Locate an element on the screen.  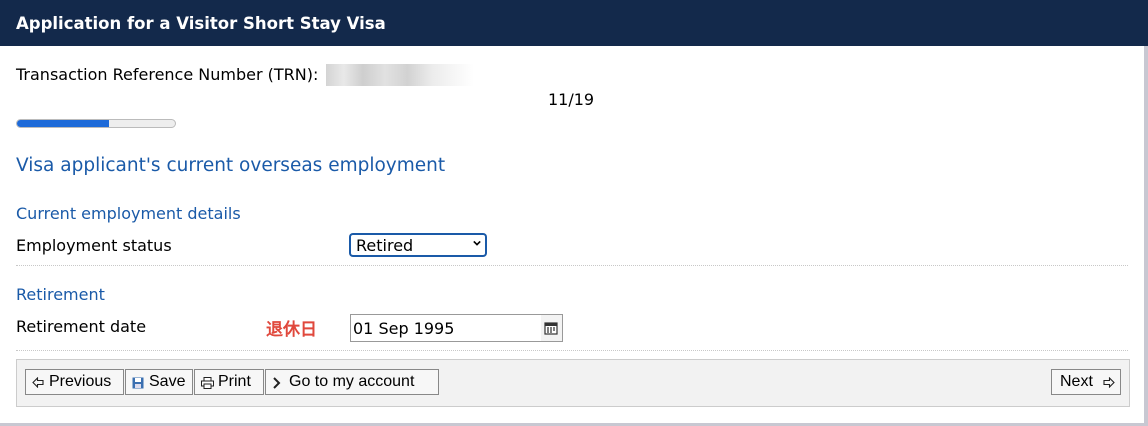
previous-label: Previous is located at coordinates (80, 381).